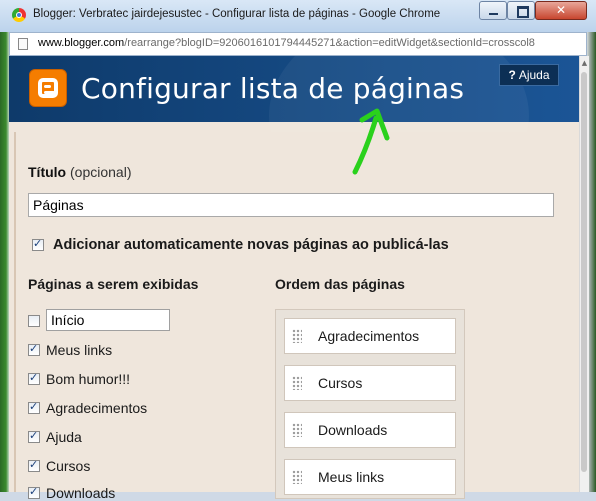  Describe the element at coordinates (371, 141) in the screenshot. I see `annotation-arrow-icon` at that location.